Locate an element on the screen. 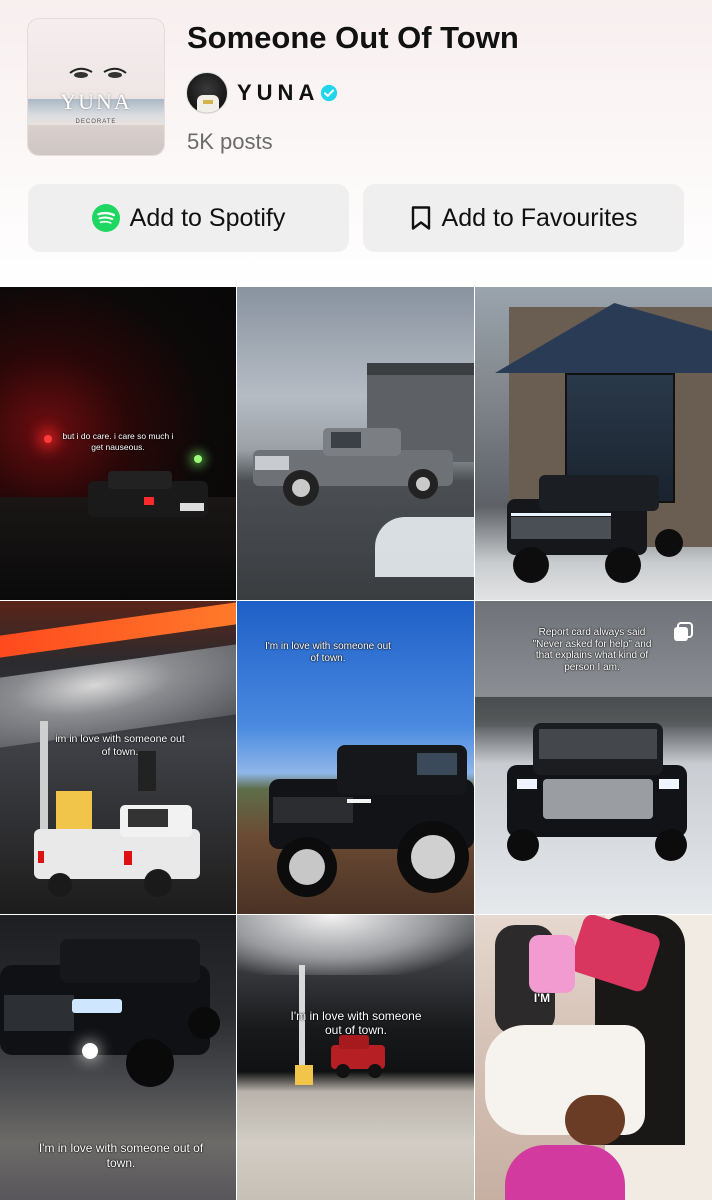 The width and height of the screenshot is (712, 1200). creator-avatar is located at coordinates (207, 93).